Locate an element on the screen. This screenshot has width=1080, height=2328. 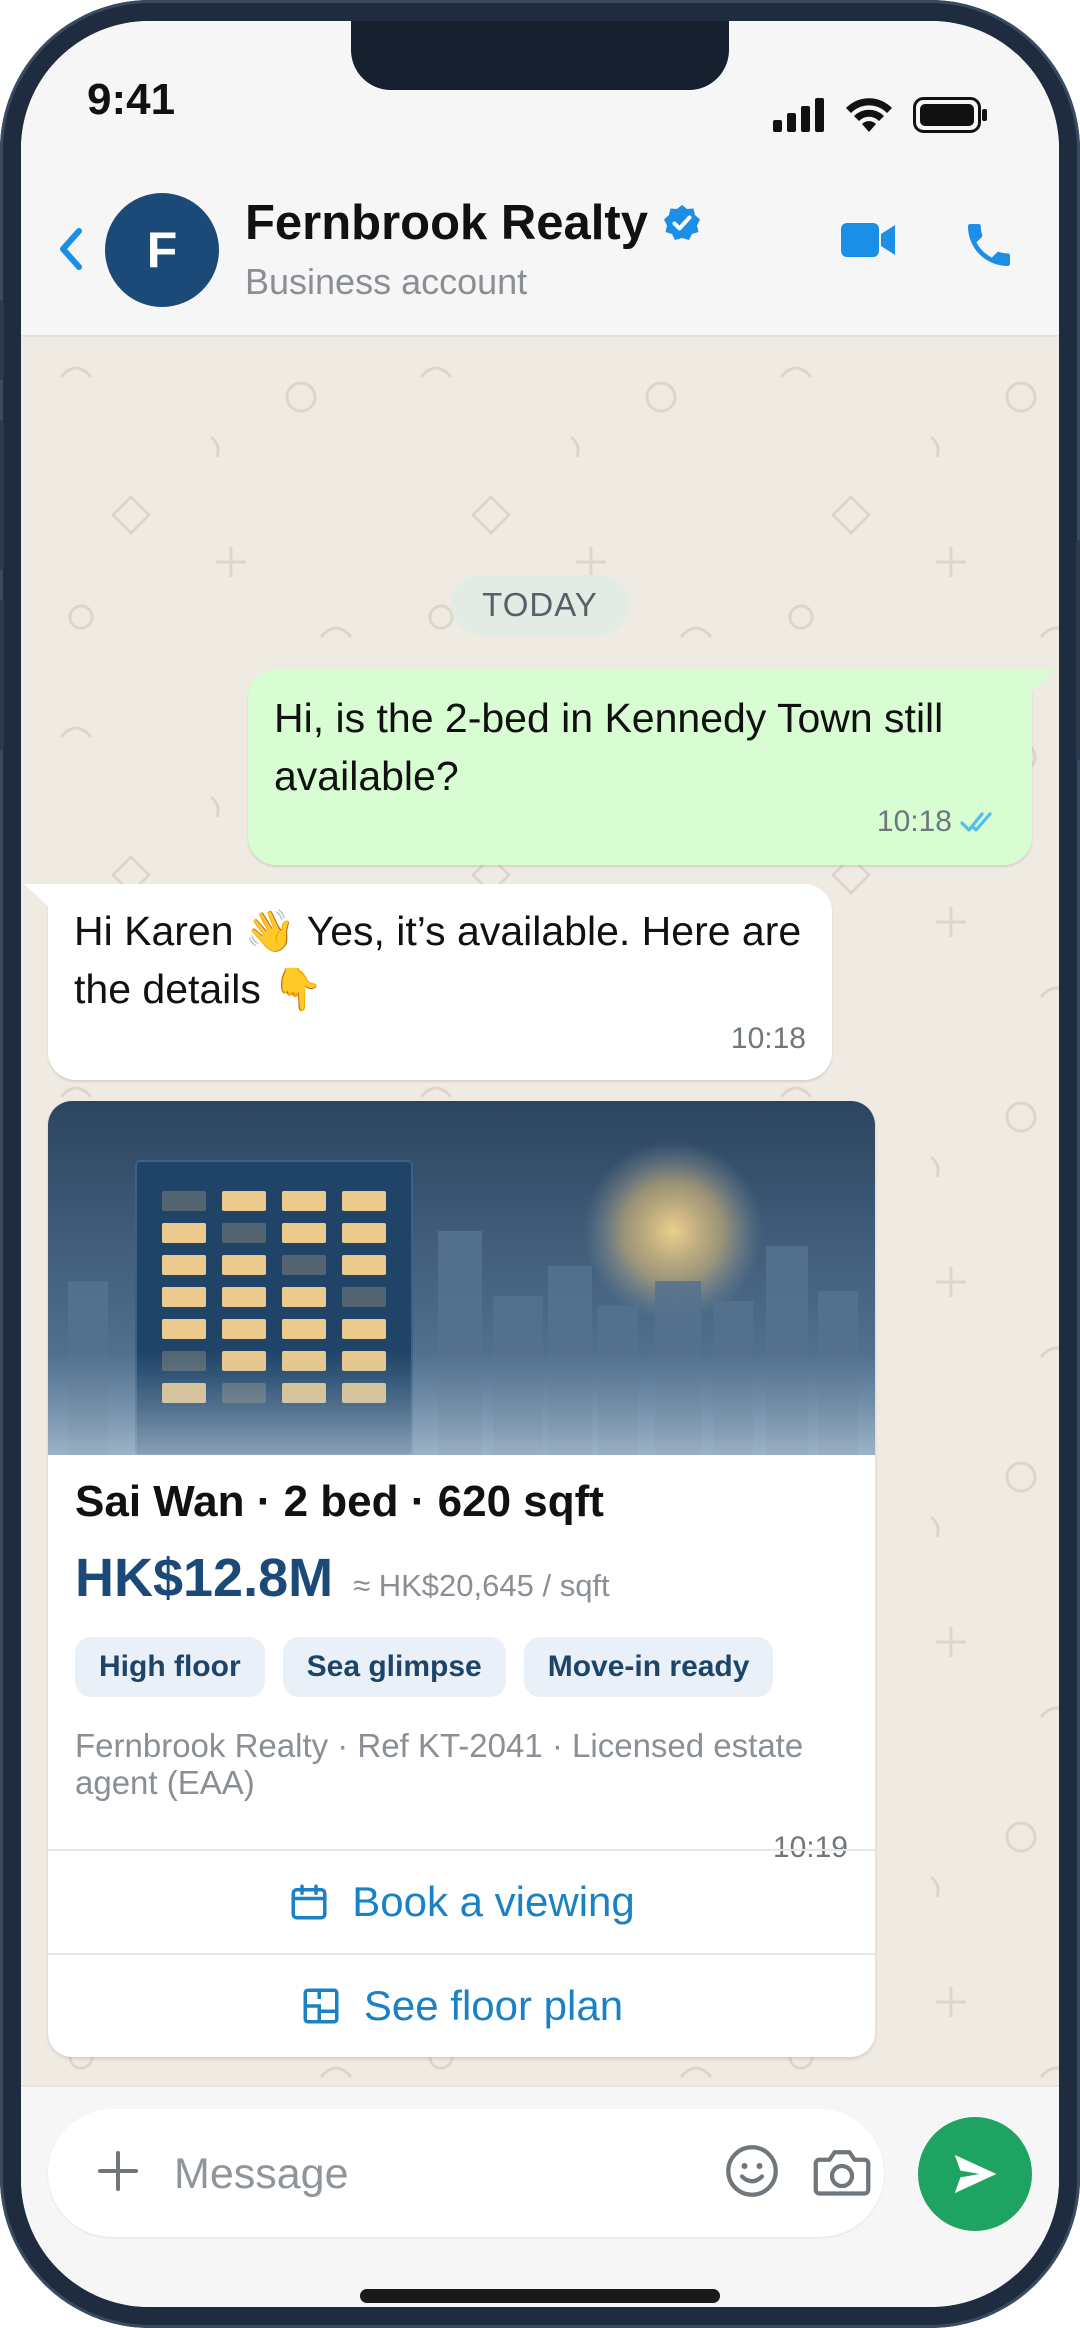
message-composer is located at coordinates (540, 2196).